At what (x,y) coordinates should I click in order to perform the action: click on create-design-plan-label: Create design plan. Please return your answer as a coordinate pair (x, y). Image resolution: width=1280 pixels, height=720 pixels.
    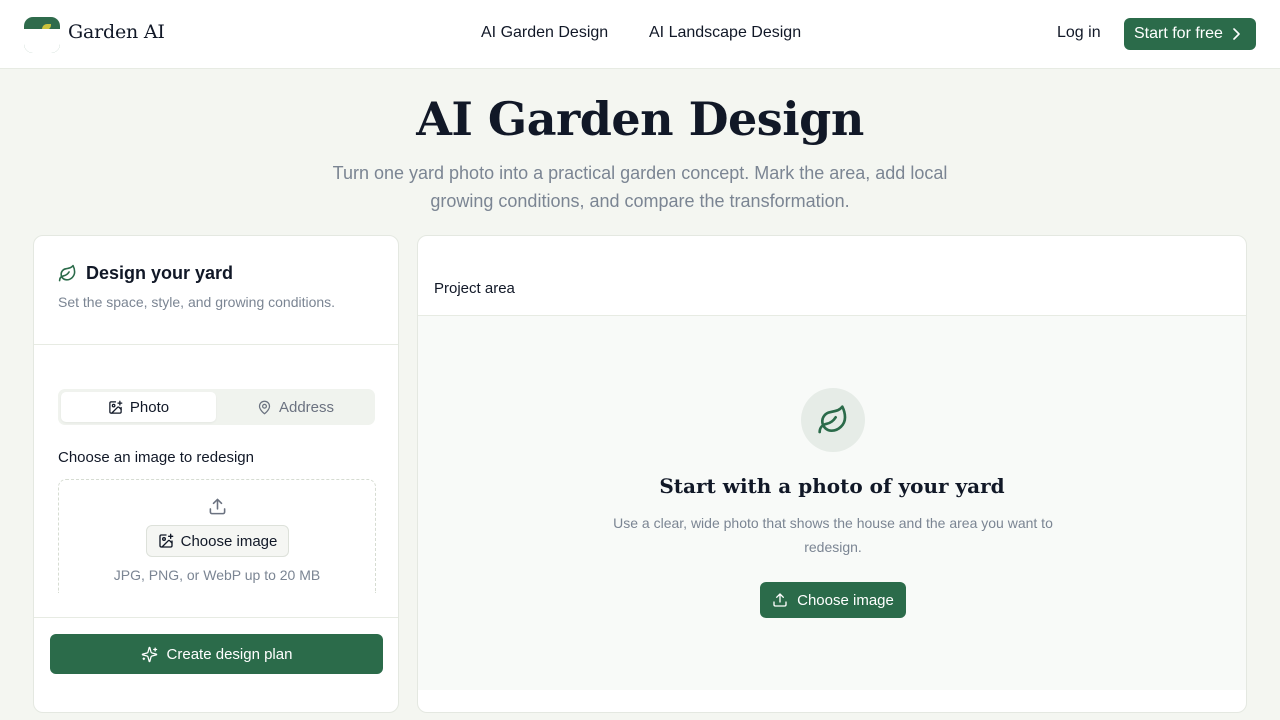
    Looking at the image, I should click on (229, 654).